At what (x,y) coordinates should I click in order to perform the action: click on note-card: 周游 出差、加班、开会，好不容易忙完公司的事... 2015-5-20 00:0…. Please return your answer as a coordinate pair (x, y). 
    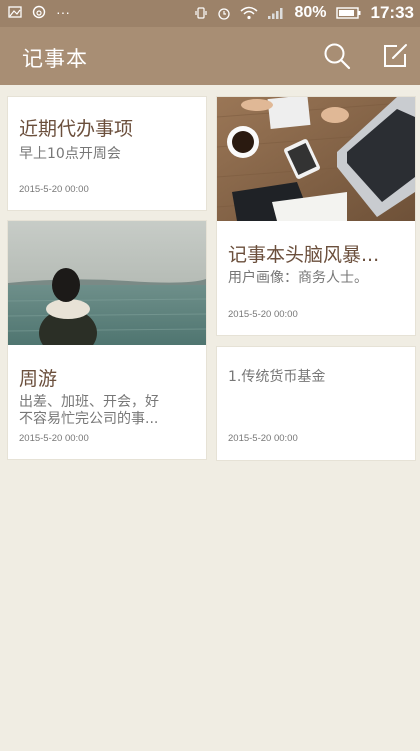
    Looking at the image, I should click on (107, 340).